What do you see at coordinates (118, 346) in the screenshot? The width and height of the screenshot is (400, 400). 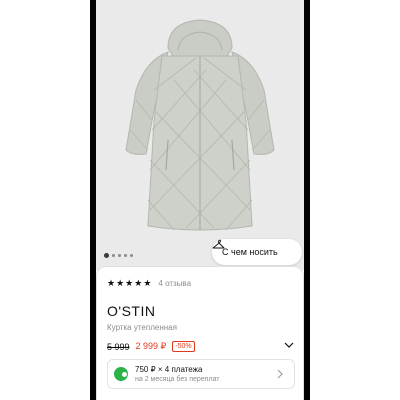 I see `old-price: 5 999` at bounding box center [118, 346].